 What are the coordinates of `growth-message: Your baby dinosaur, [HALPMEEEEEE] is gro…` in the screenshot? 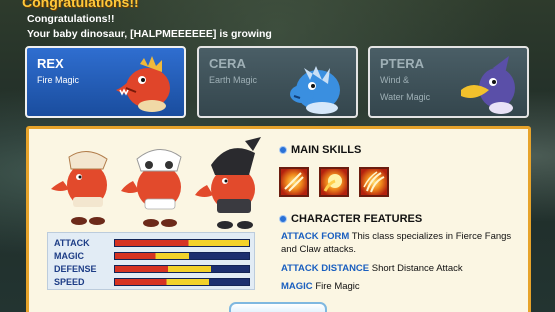 It's located at (149, 34).